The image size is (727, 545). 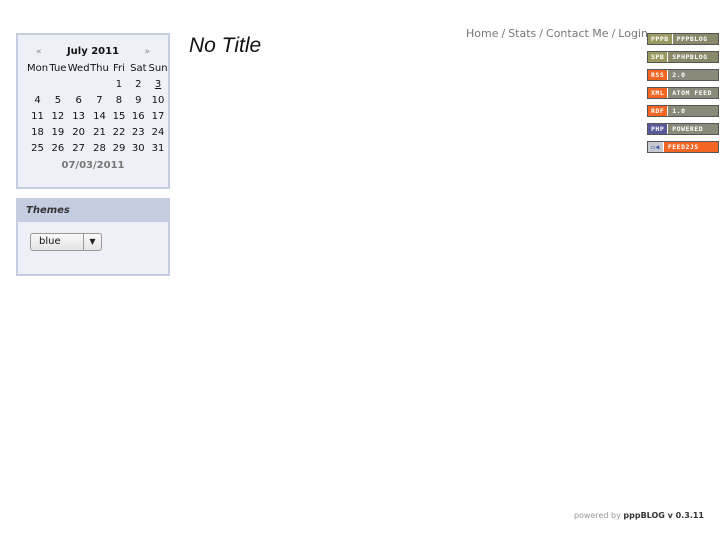 I want to click on calendar-day: 2, so click(x=138, y=84).